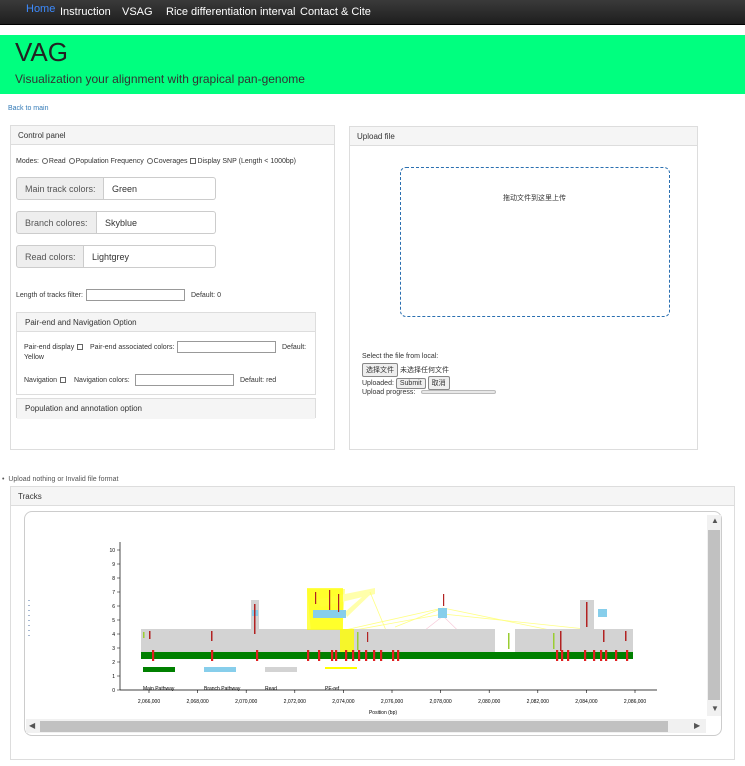  Describe the element at coordinates (60, 188) in the screenshot. I see `main-track-color-label: Main track colors:` at that location.